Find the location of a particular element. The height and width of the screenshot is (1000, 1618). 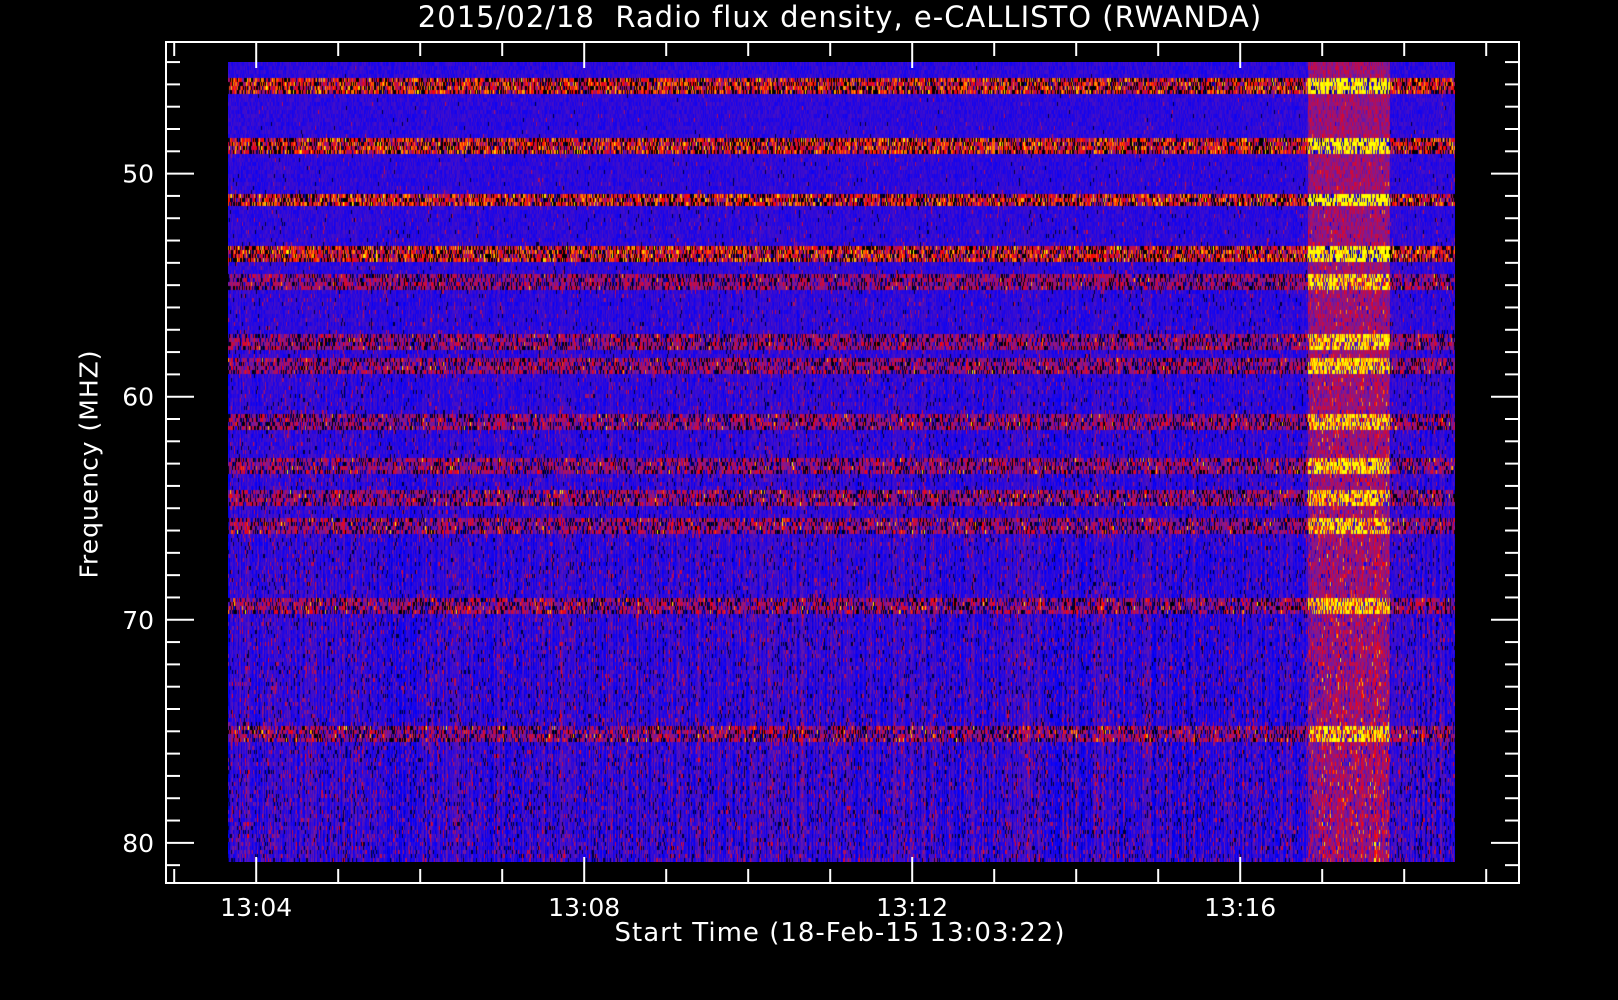

x-tick-label: 13:12 is located at coordinates (912, 907).